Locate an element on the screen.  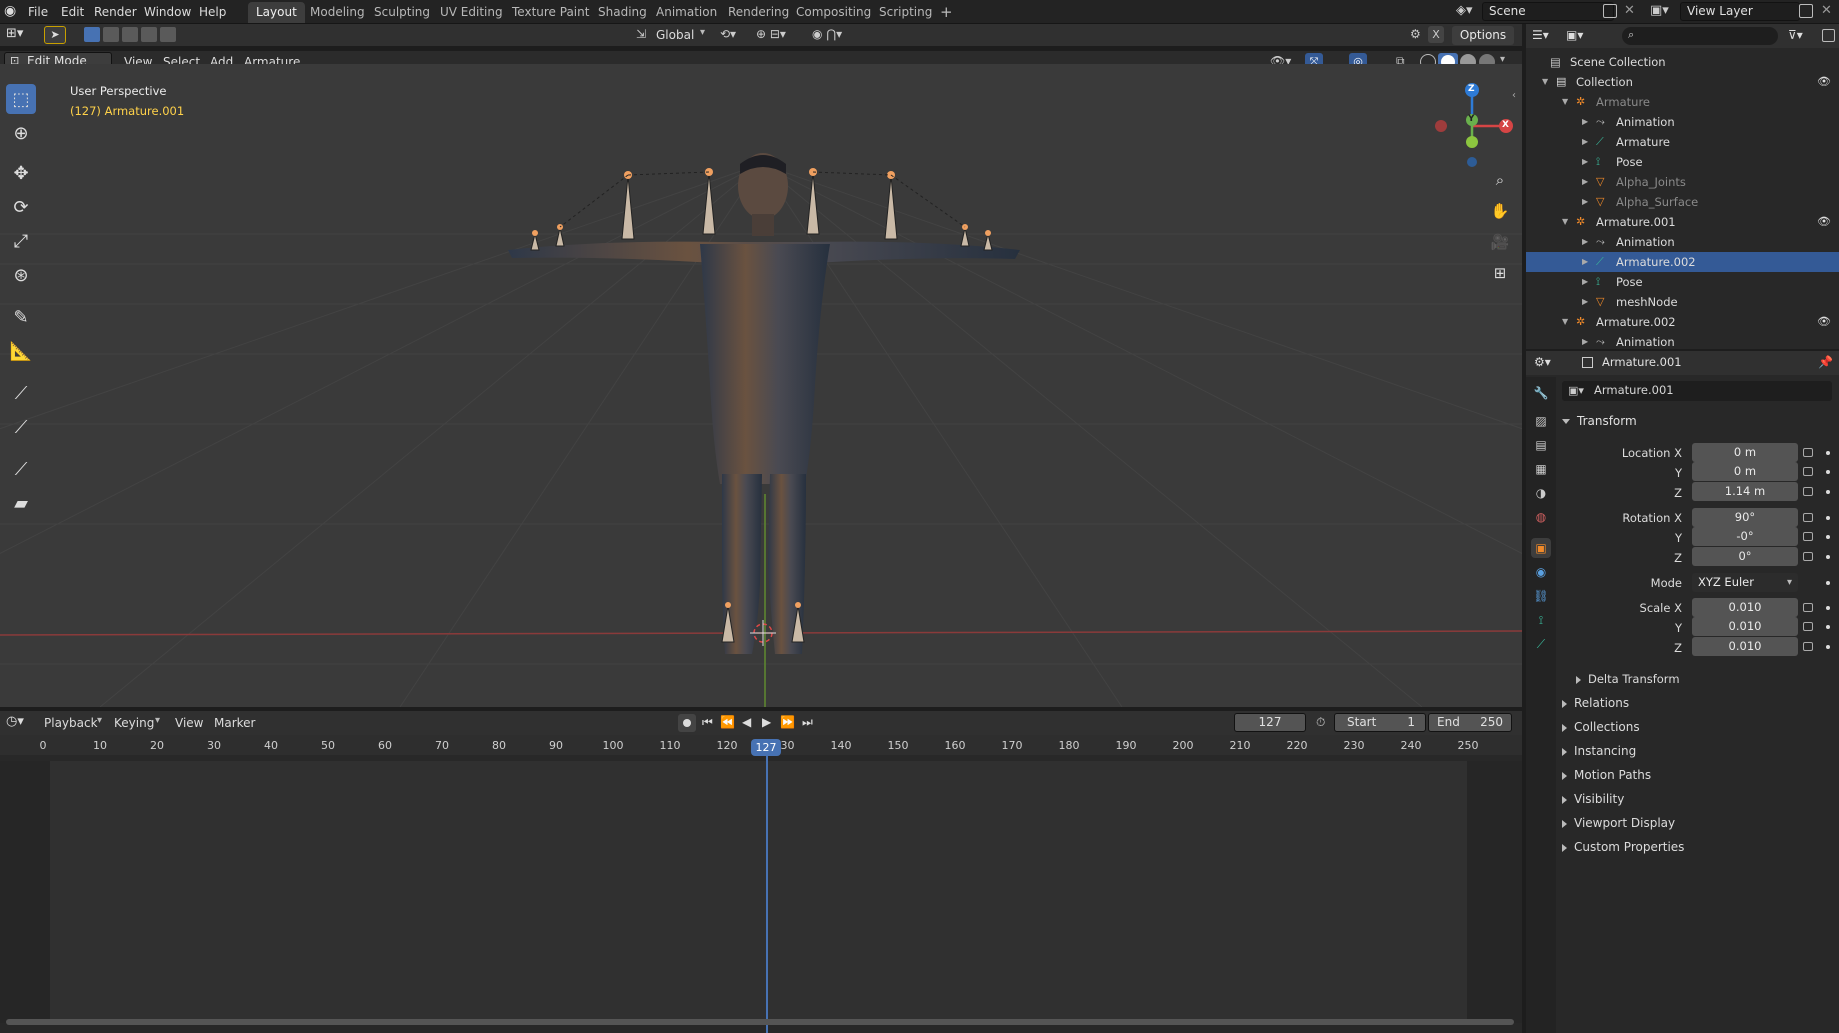
properties-section-header: Instancing is located at coordinates (1599, 751).